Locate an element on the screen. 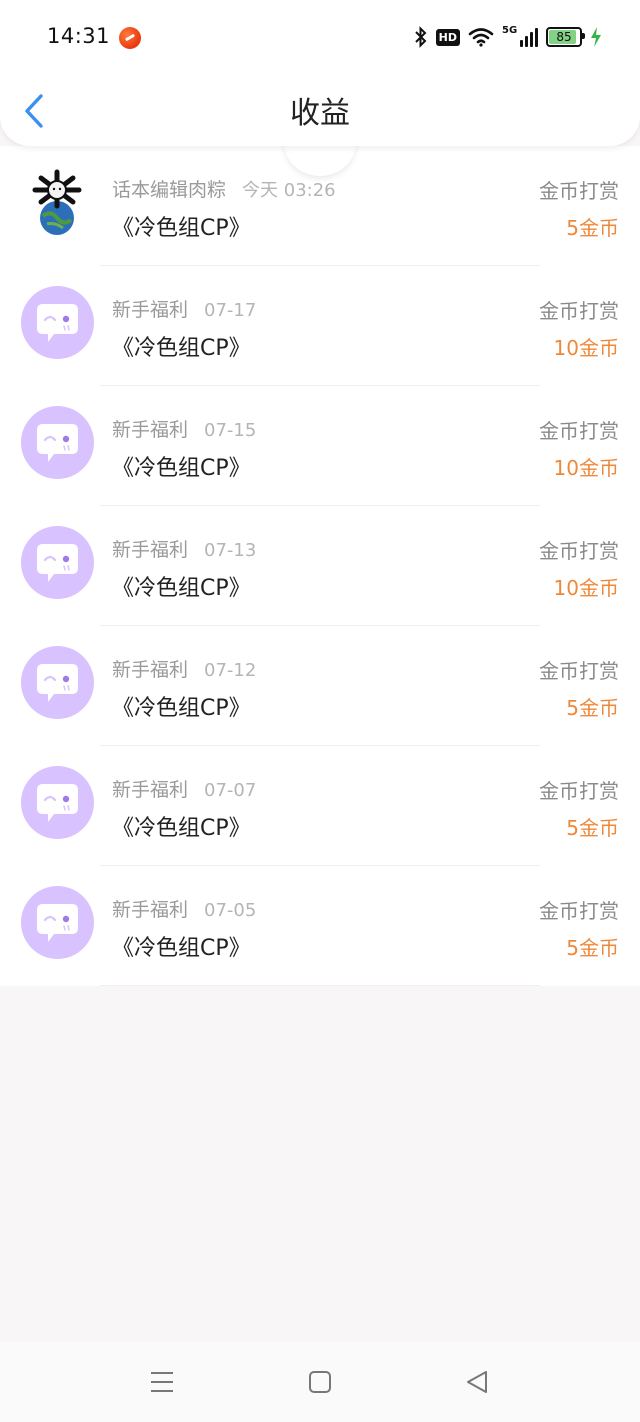 This screenshot has height=1422, width=640. battery-level: 85 is located at coordinates (564, 37).